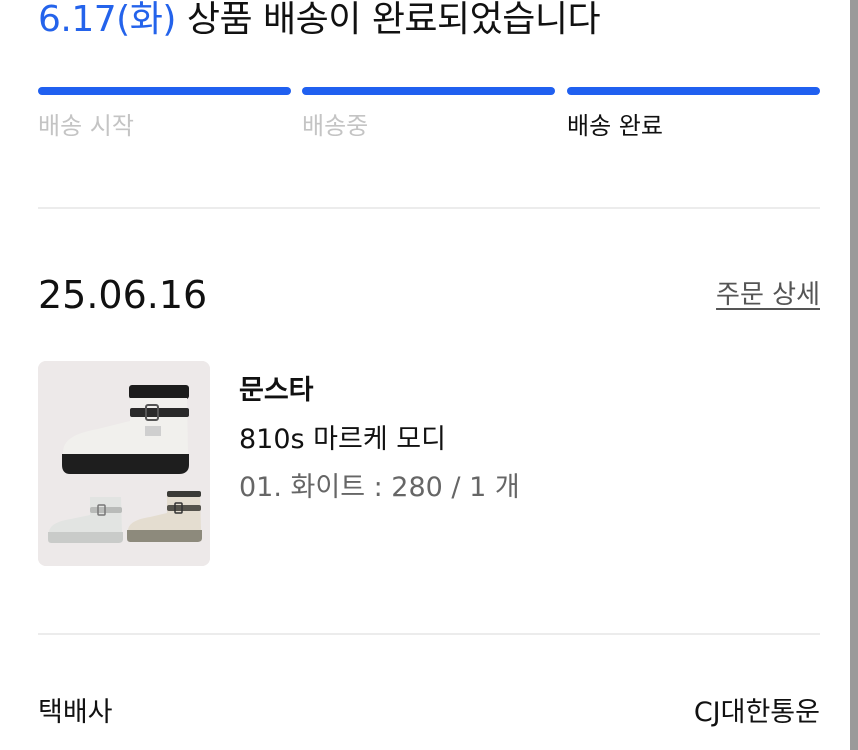 The height and width of the screenshot is (750, 858). I want to click on product-brand: 문스타, so click(276, 390).